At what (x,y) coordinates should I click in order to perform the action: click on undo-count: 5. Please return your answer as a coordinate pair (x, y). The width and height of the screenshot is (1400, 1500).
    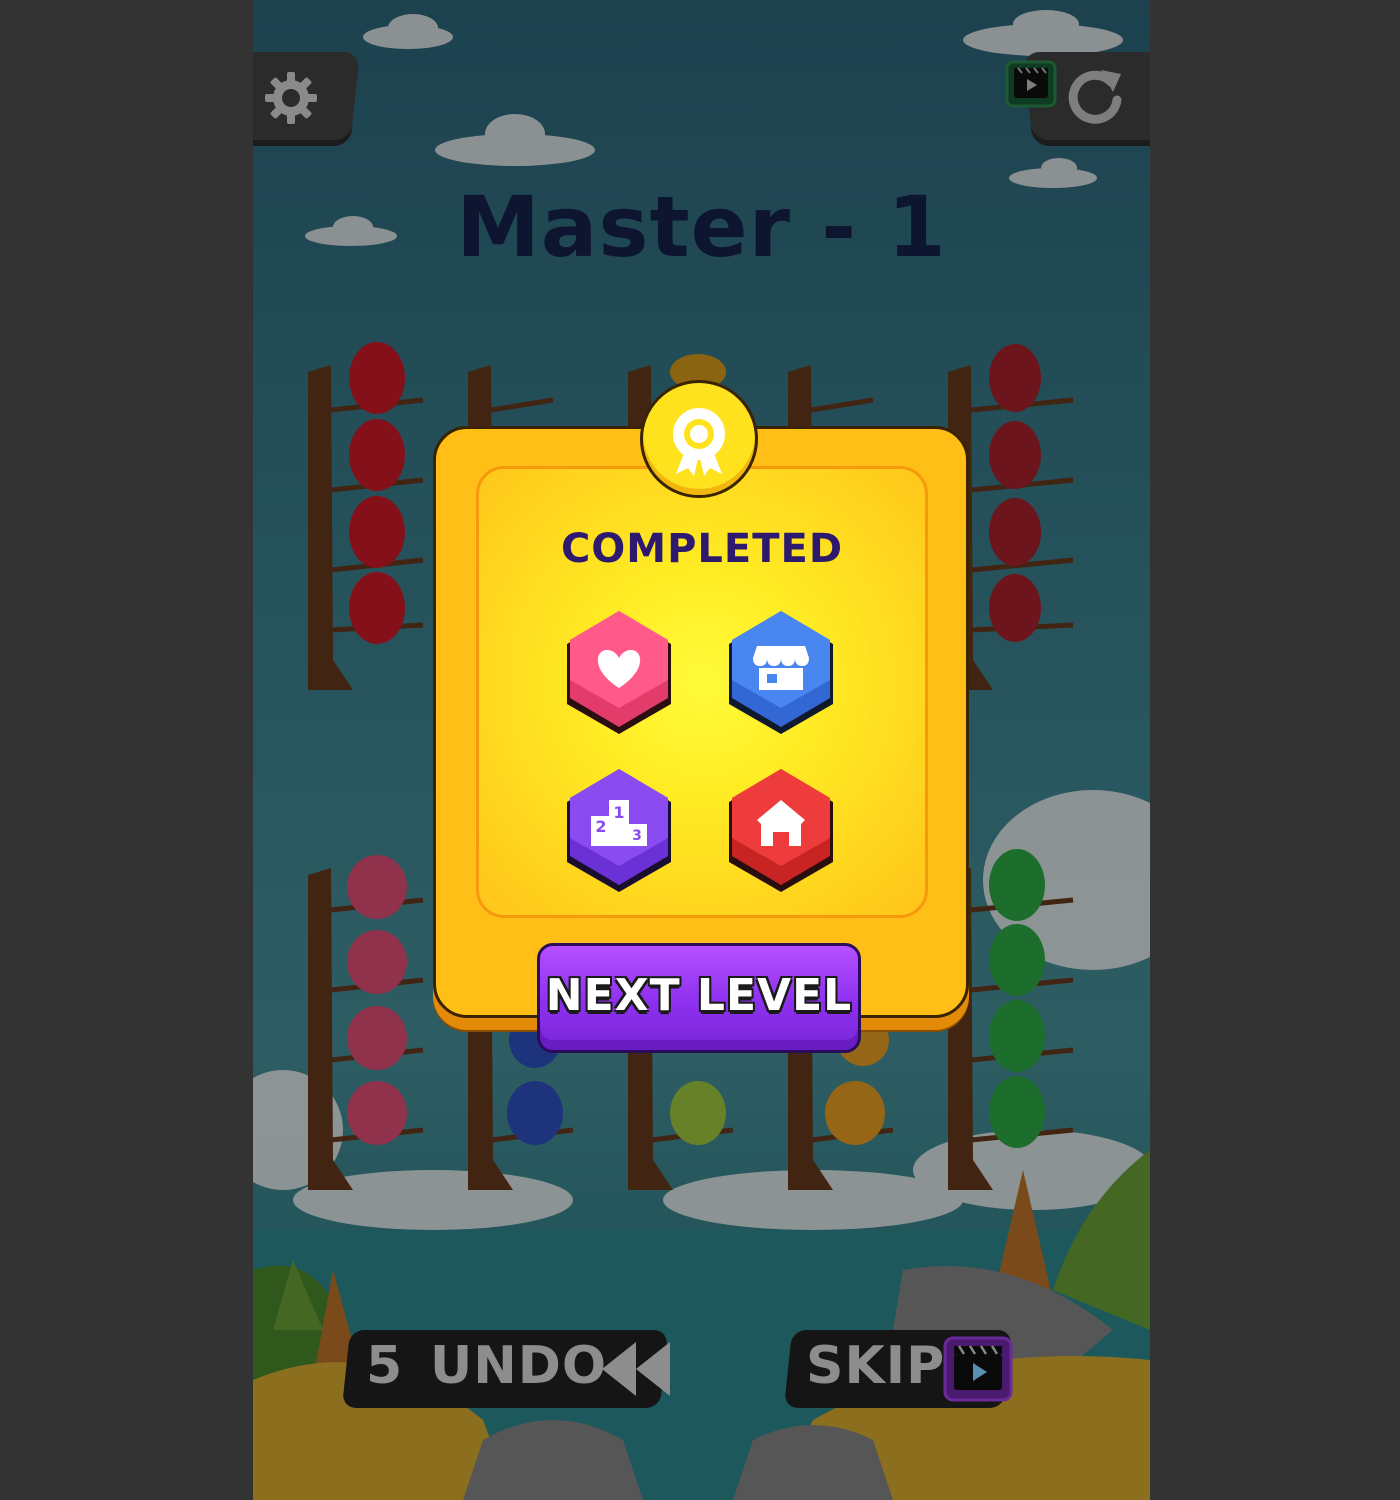
    Looking at the image, I should click on (384, 1366).